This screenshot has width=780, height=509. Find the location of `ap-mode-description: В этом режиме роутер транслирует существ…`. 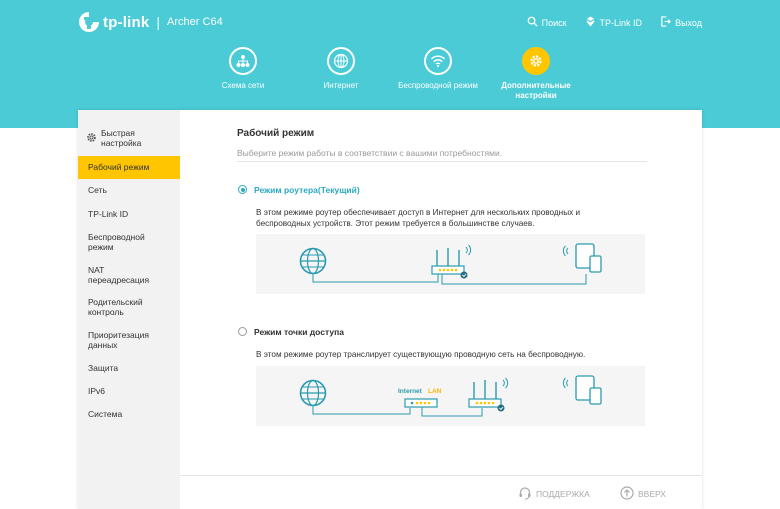

ap-mode-description: В этом режиме роутер транслирует существ… is located at coordinates (421, 354).